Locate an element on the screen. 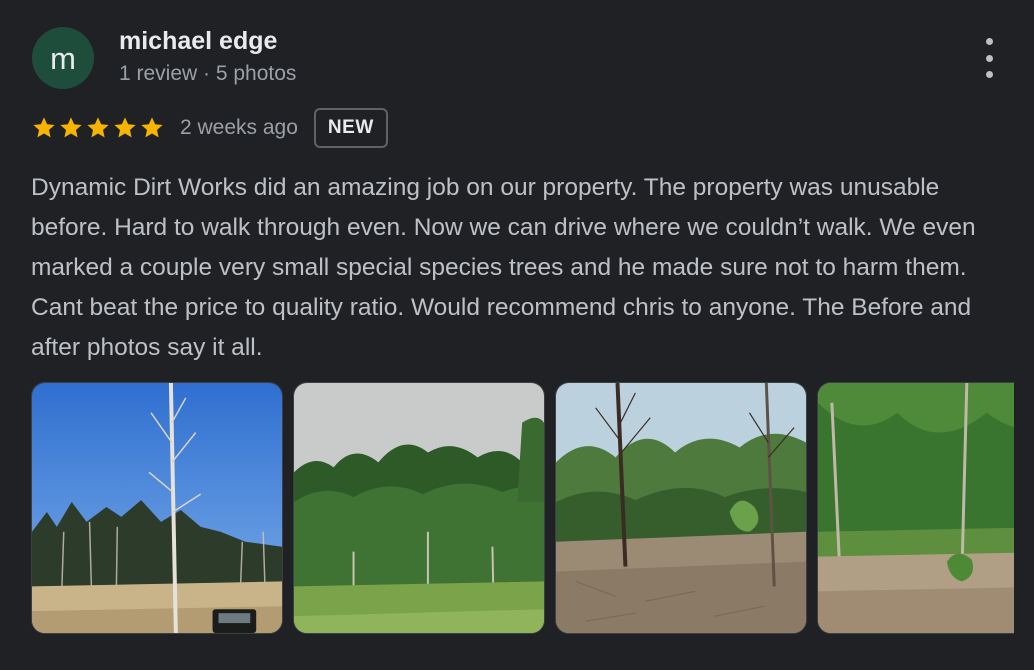 The height and width of the screenshot is (670, 1034). author-meta: 1 review · 5 photos is located at coordinates (208, 73).